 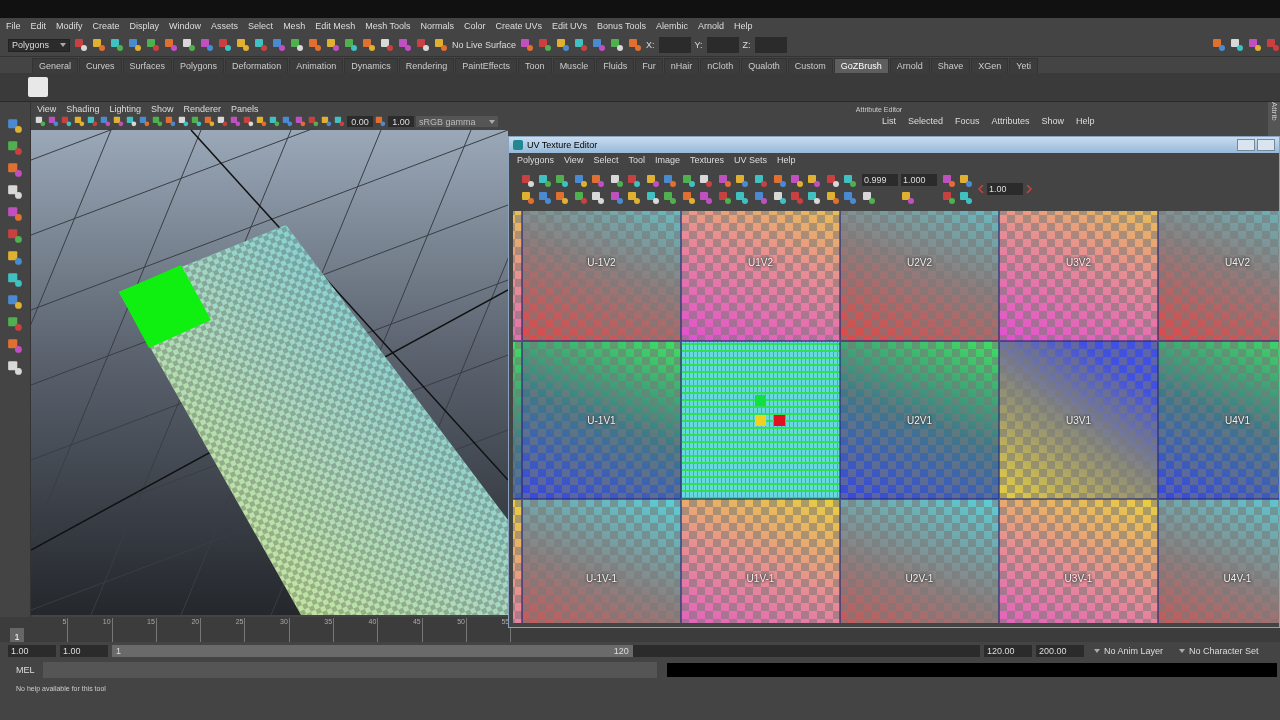 I want to click on exposure-field: 0.00, so click(x=360, y=121).